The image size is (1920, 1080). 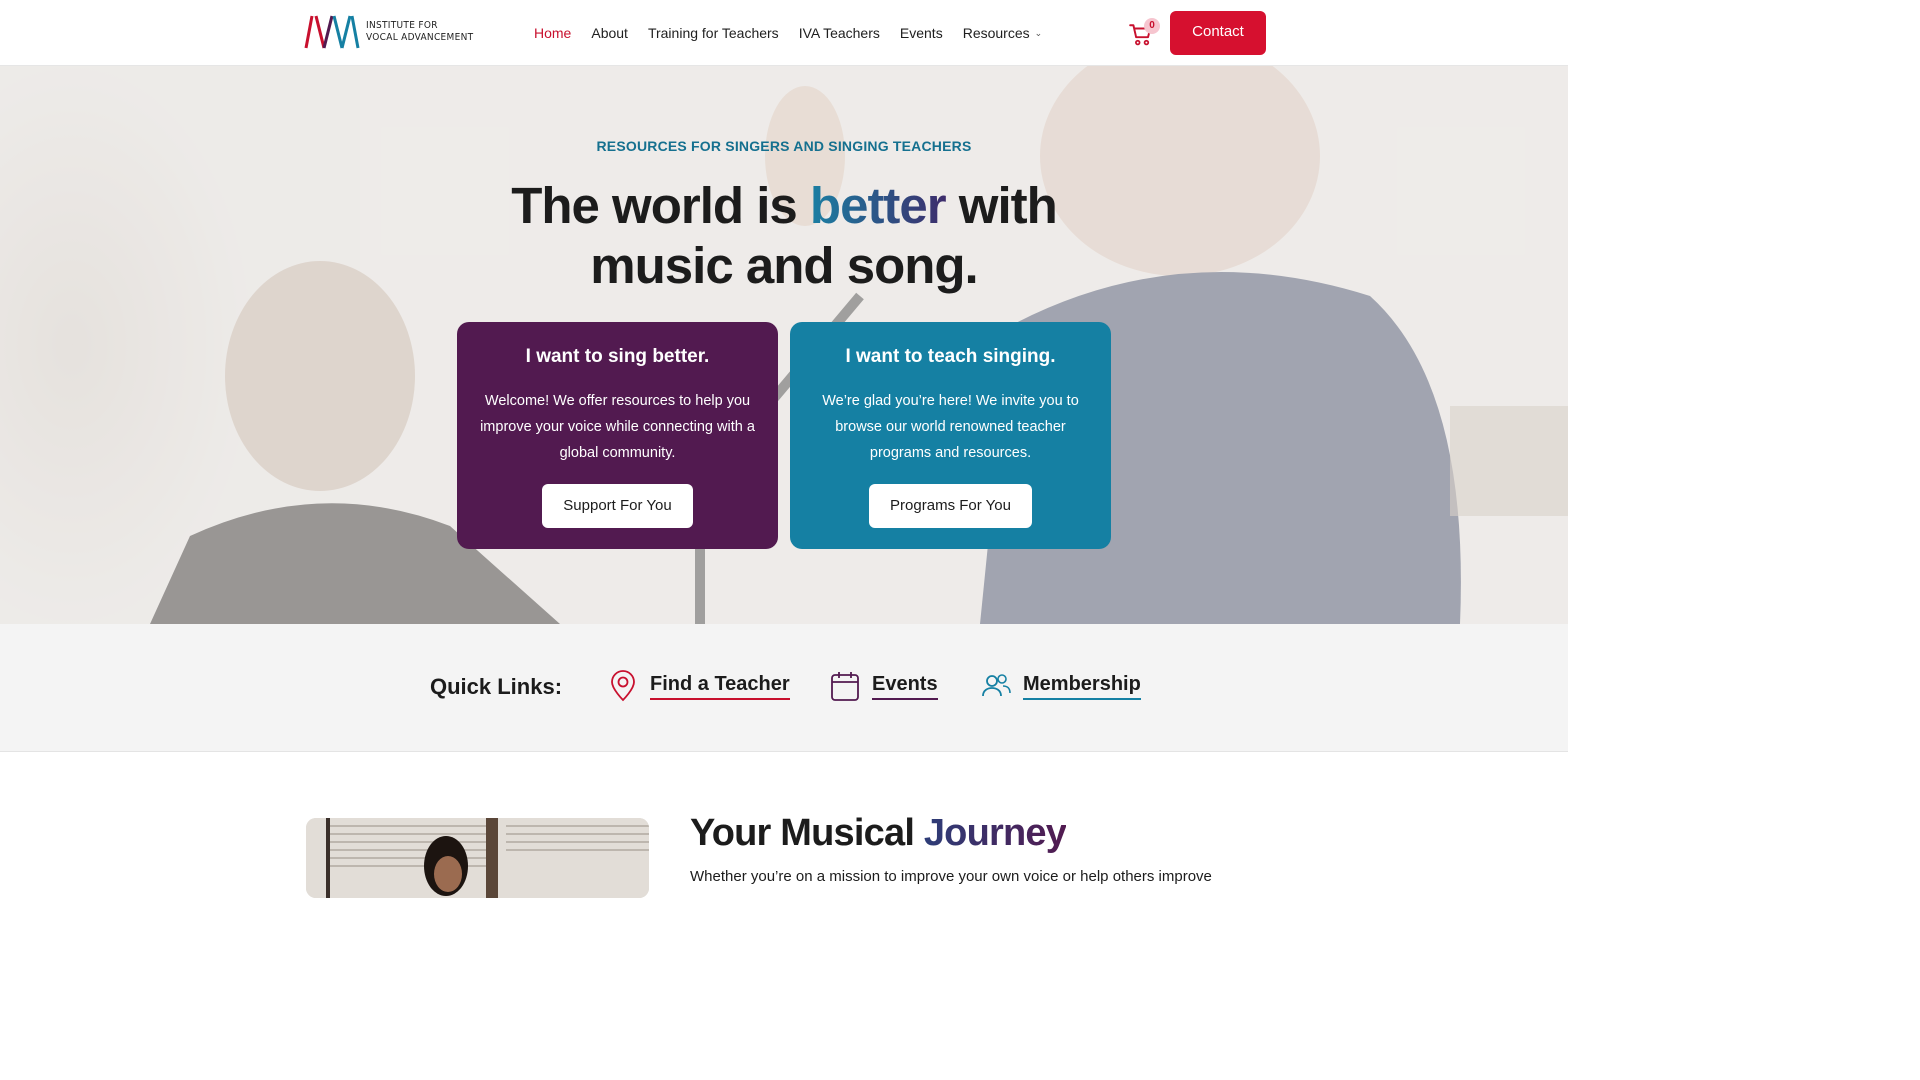 What do you see at coordinates (1152, 26) in the screenshot?
I see `cart-count-badge: 0` at bounding box center [1152, 26].